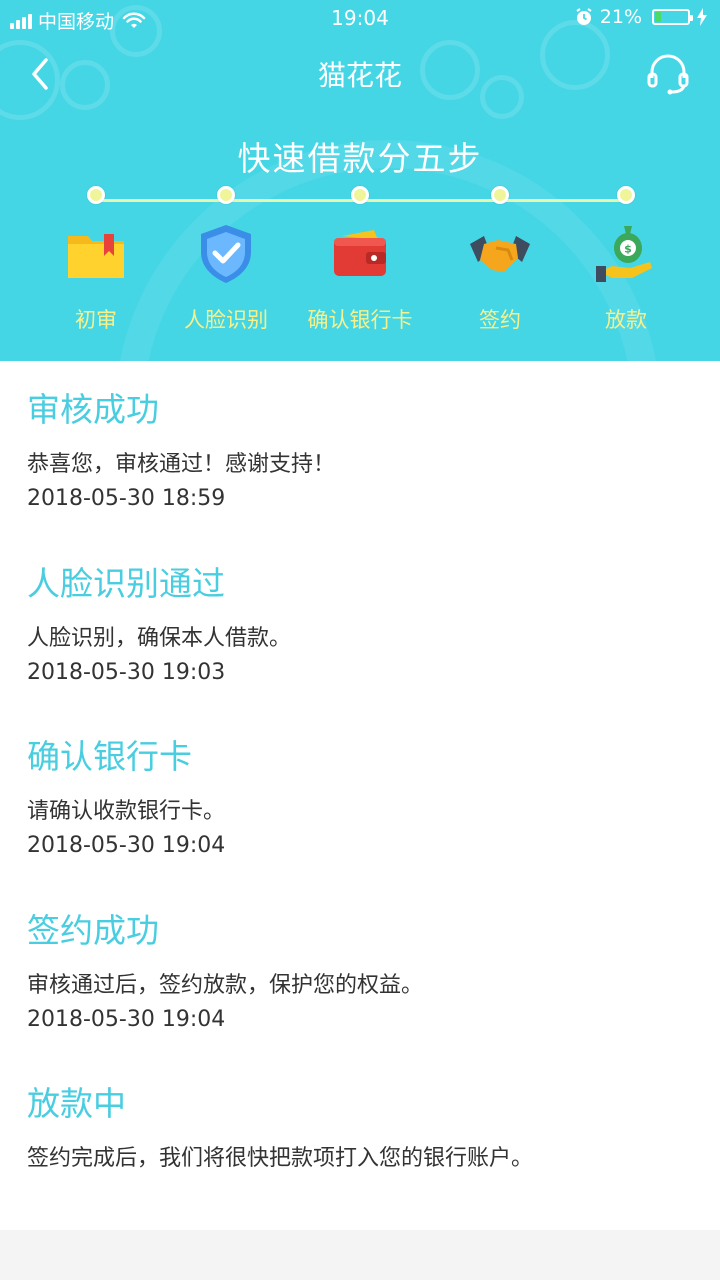 Image resolution: width=720 pixels, height=1280 pixels. I want to click on step-sign: 签约, so click(500, 260).